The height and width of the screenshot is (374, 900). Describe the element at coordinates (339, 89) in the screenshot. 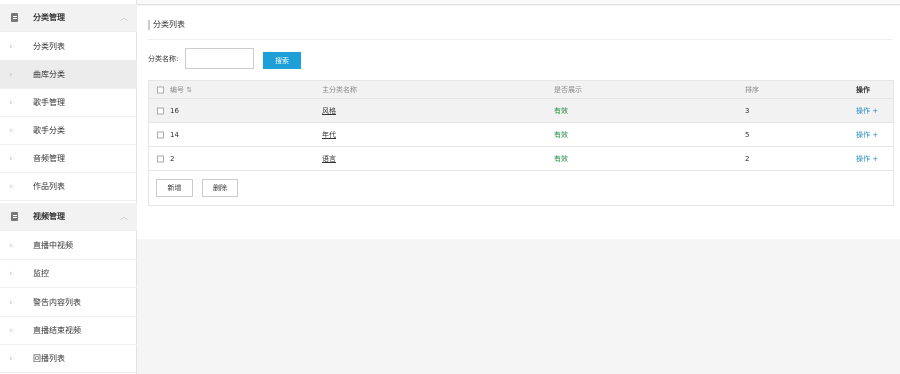

I see `column-header-name: 主分类名称` at that location.